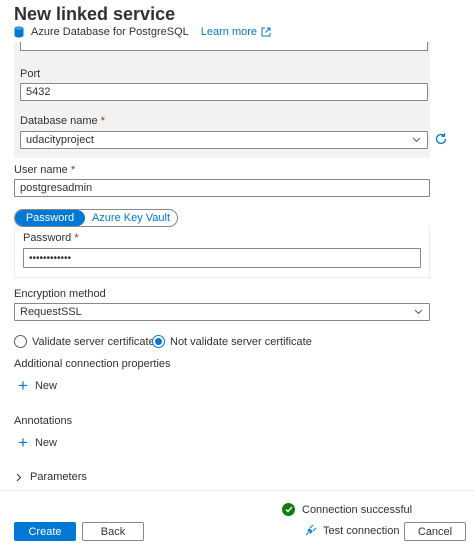 This screenshot has width=474, height=546. I want to click on database-name-select: udacityproject, so click(224, 140).